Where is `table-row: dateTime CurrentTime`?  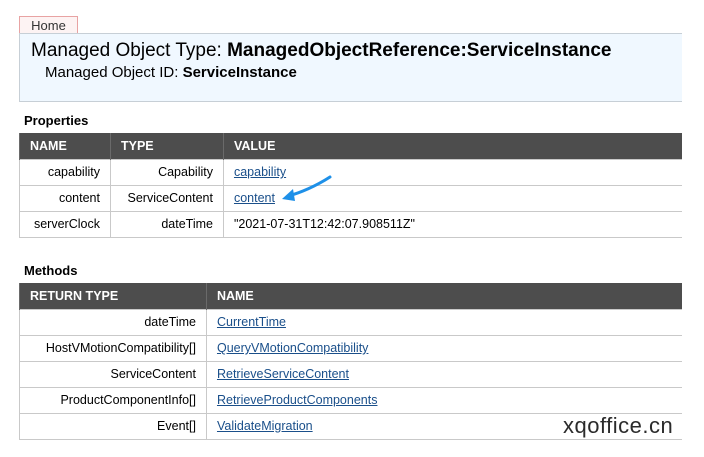
table-row: dateTime CurrentTime is located at coordinates (350, 322).